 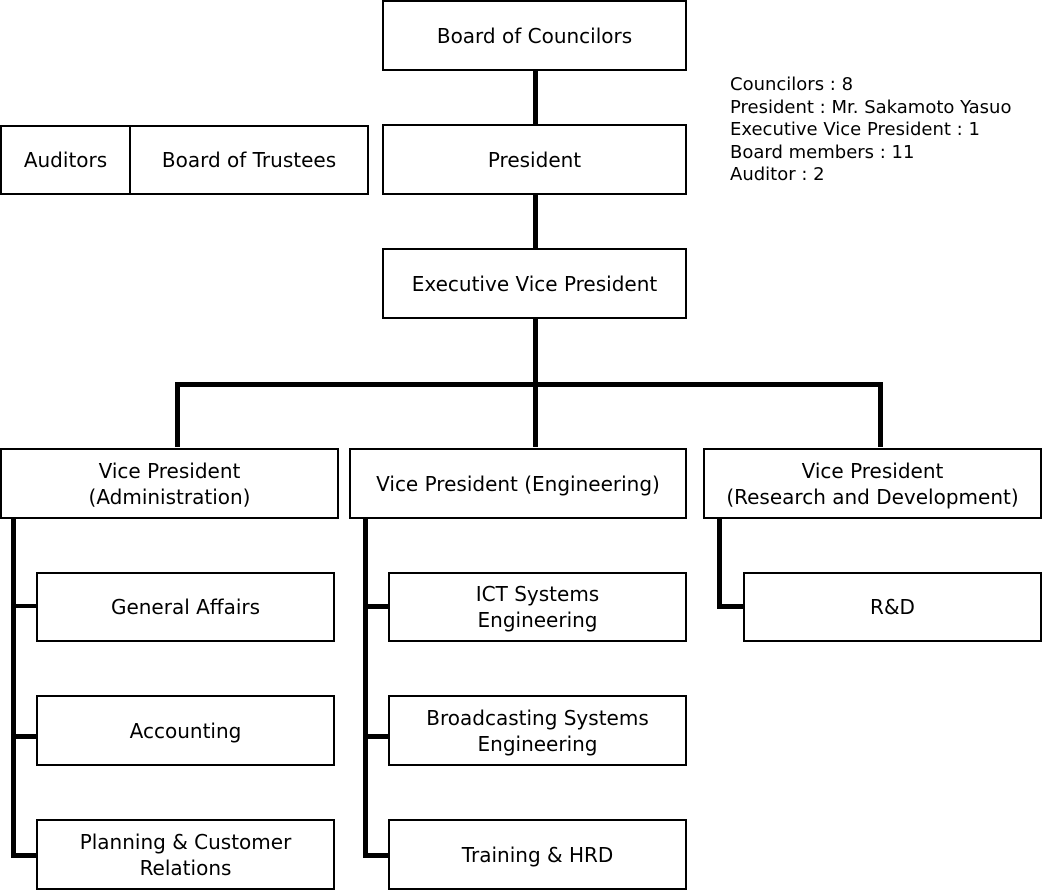 I want to click on node-planning-customer-relations: Planning & Customer Relations, so click(x=185, y=854).